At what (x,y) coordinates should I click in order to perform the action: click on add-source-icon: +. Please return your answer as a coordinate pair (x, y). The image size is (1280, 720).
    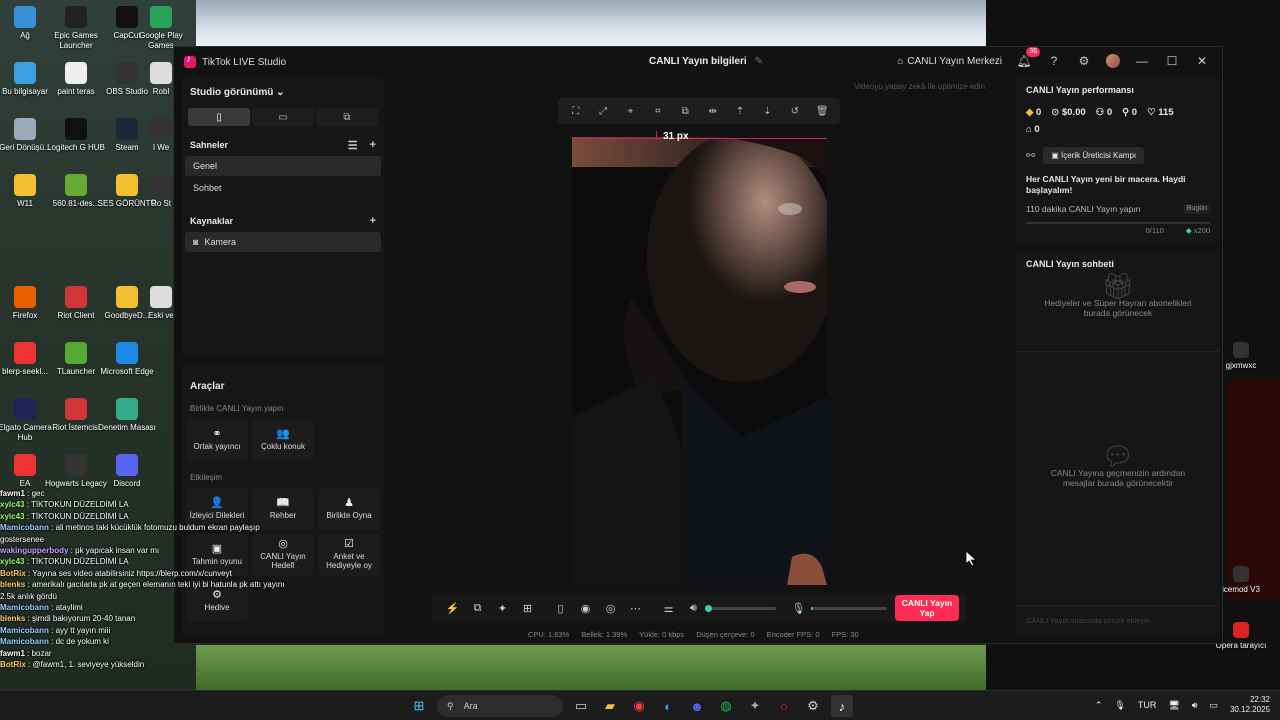
    Looking at the image, I should click on (373, 221).